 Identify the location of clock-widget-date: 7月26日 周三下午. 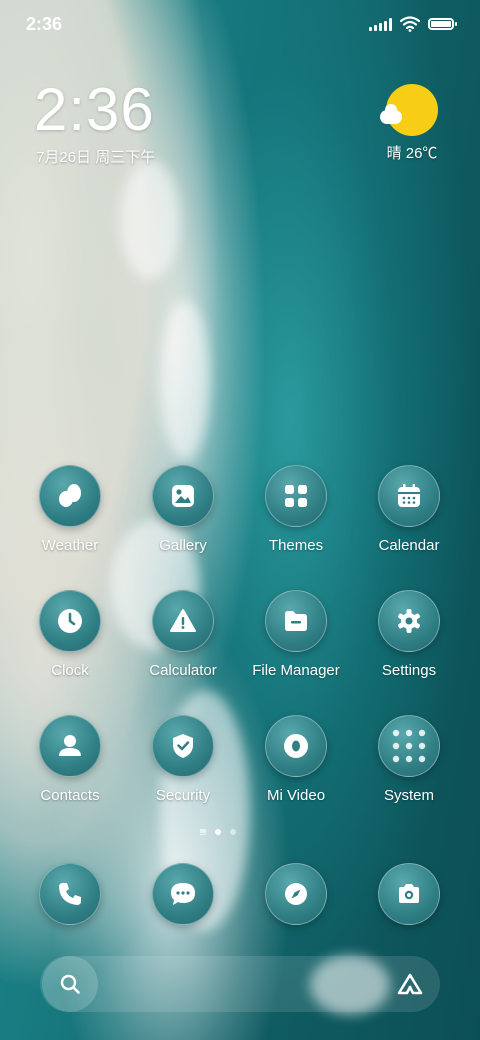
(95, 156).